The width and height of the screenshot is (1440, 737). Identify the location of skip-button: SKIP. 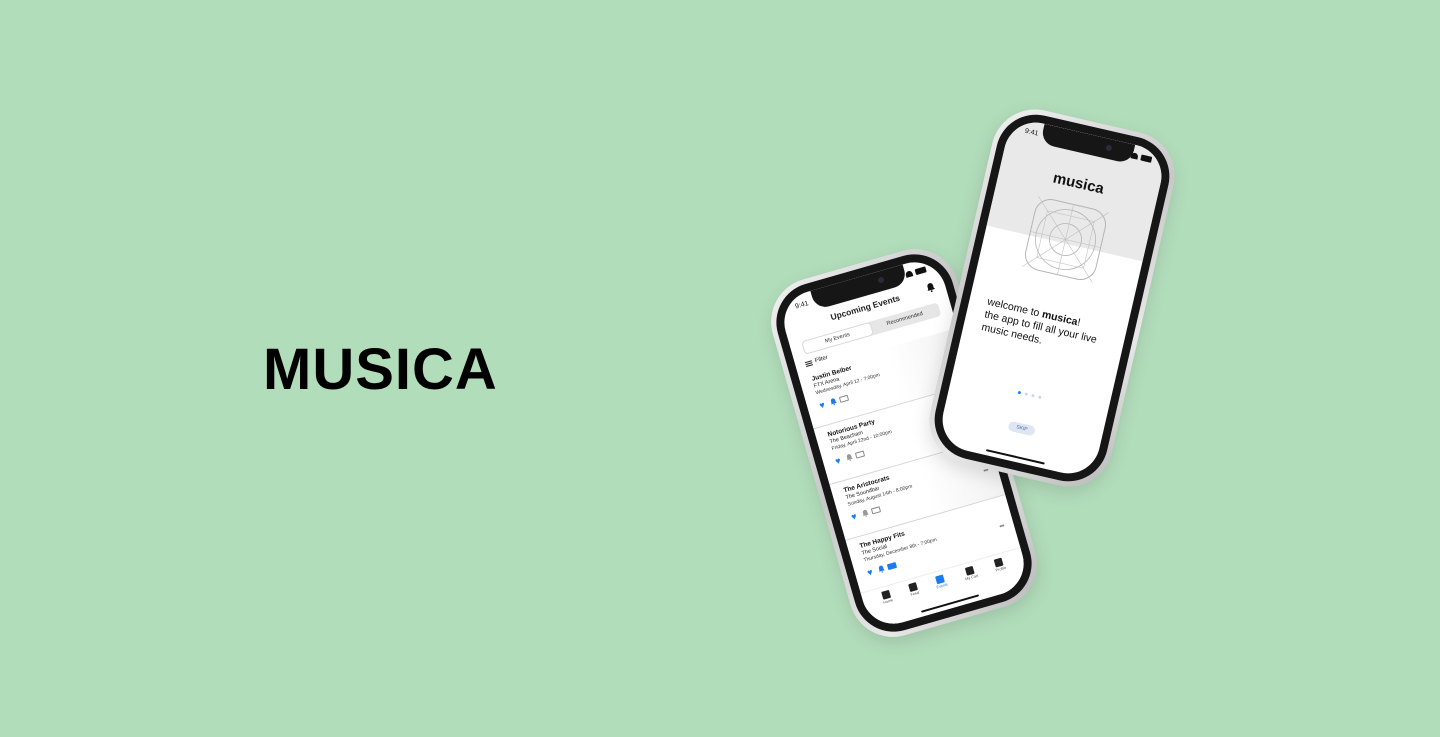
(1022, 428).